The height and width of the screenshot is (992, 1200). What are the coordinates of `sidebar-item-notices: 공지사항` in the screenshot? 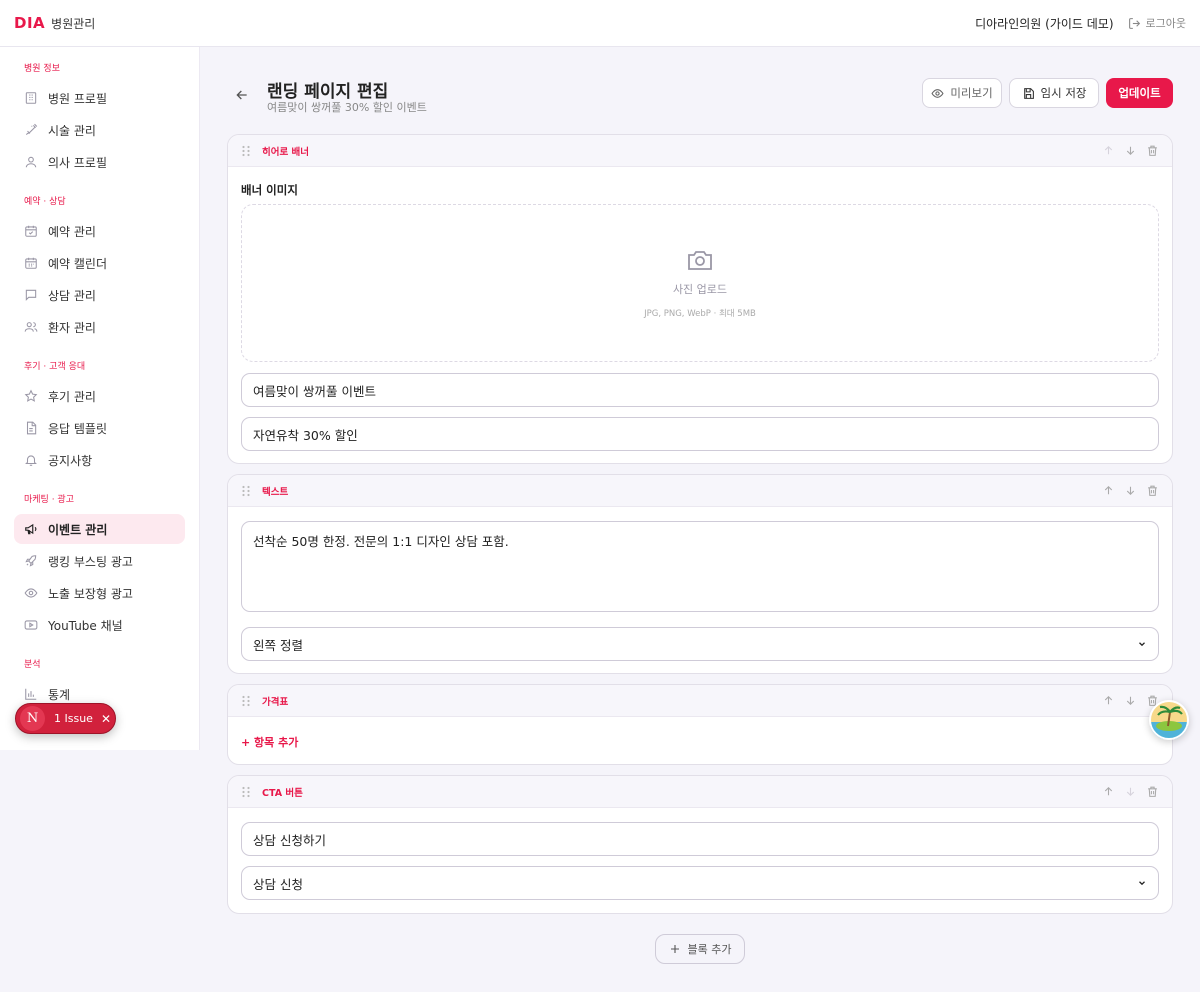 It's located at (99, 460).